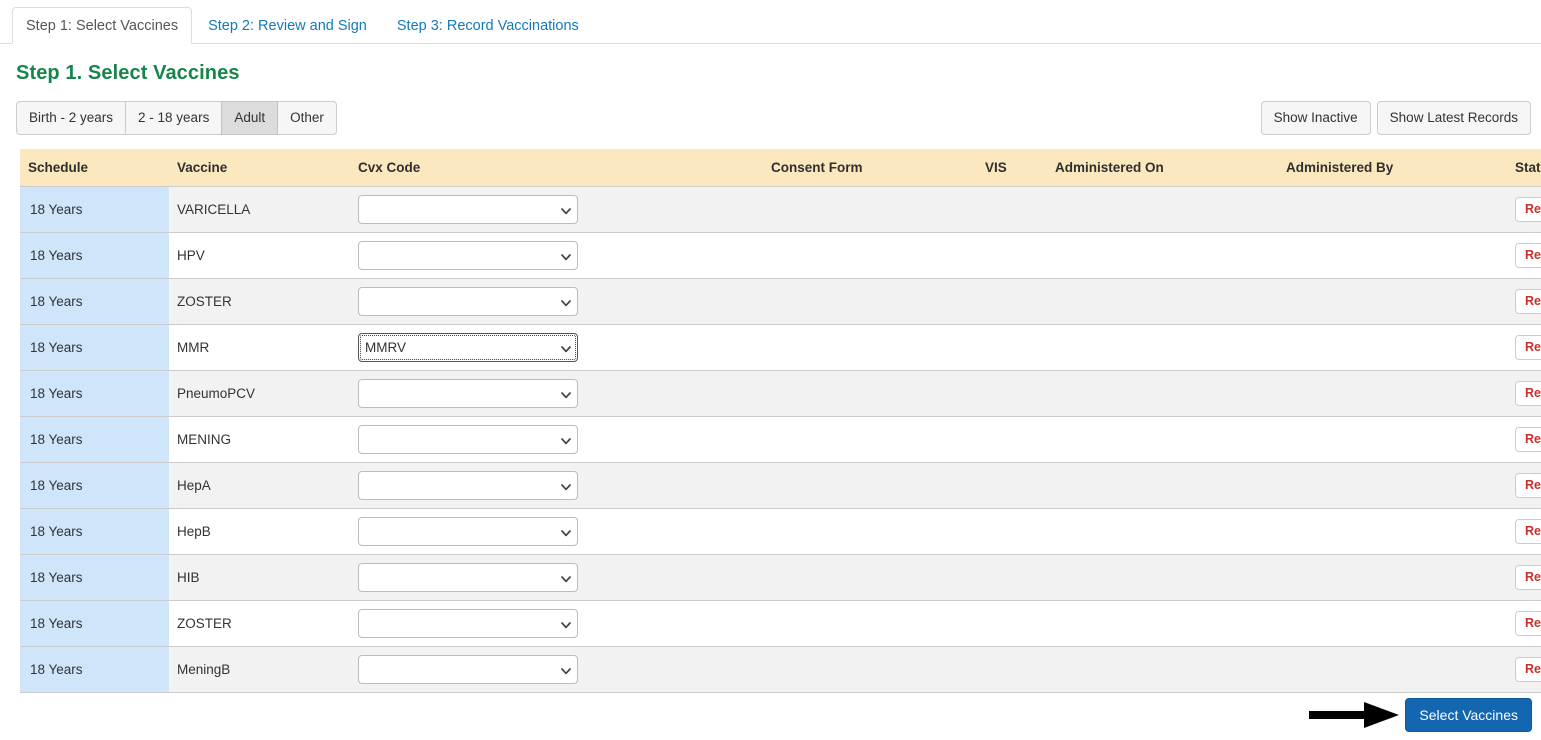 The height and width of the screenshot is (740, 1541). I want to click on age-group-button-2: Adult, so click(250, 118).